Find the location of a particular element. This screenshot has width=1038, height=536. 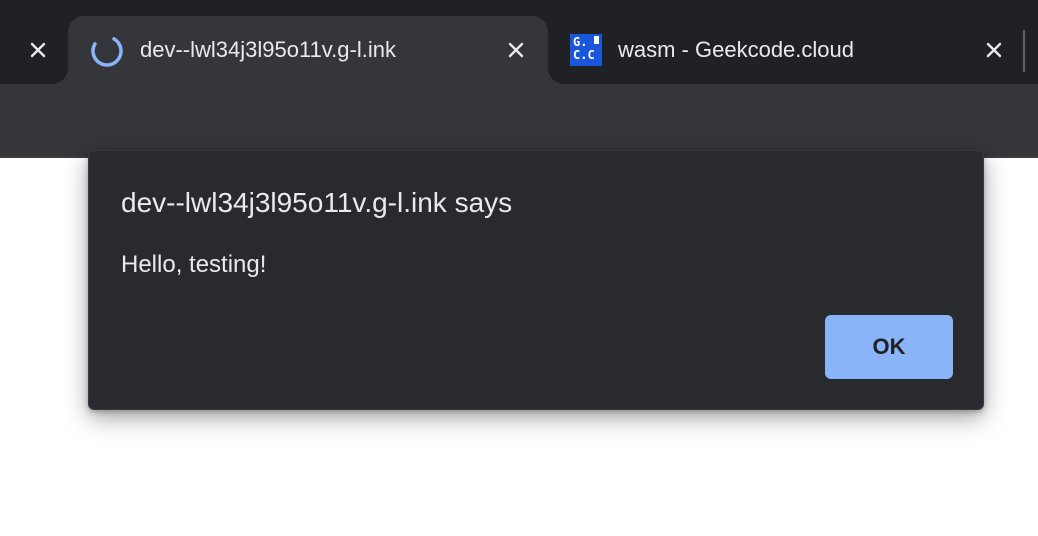

tab-inactive: G. C.C wasm - Geekcode.cloud is located at coordinates (783, 50).